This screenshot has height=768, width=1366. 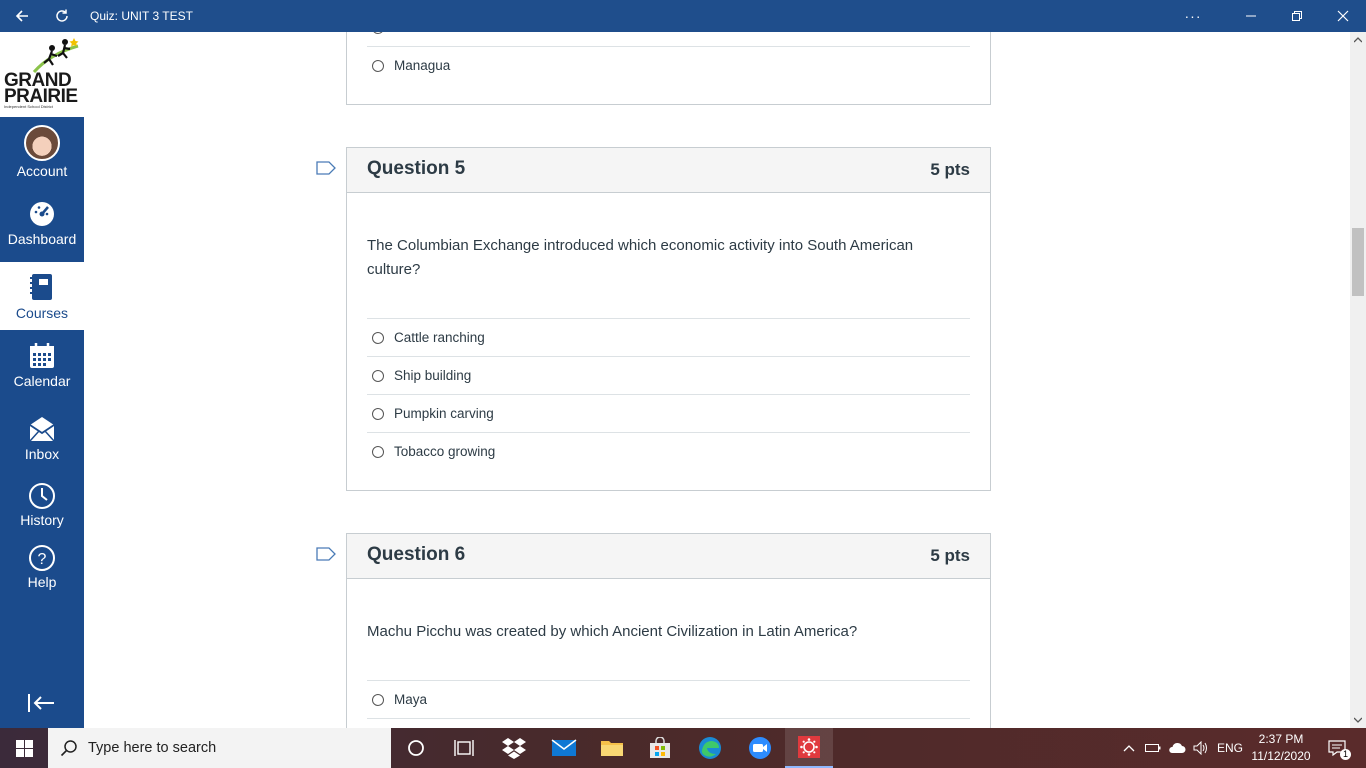 What do you see at coordinates (668, 39) in the screenshot?
I see `answer-row-hidden` at bounding box center [668, 39].